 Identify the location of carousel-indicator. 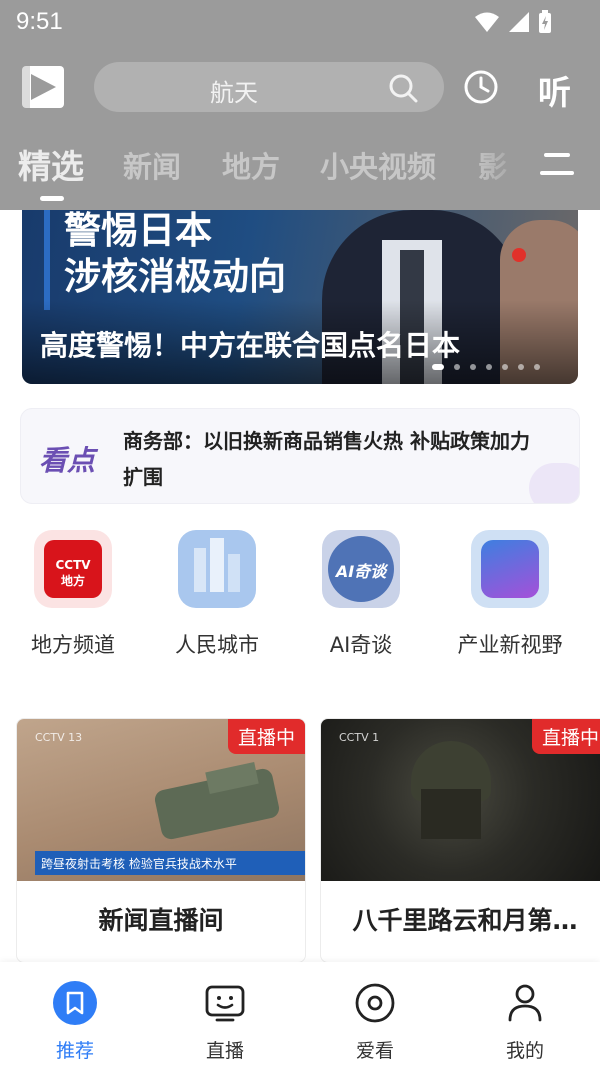
(486, 367).